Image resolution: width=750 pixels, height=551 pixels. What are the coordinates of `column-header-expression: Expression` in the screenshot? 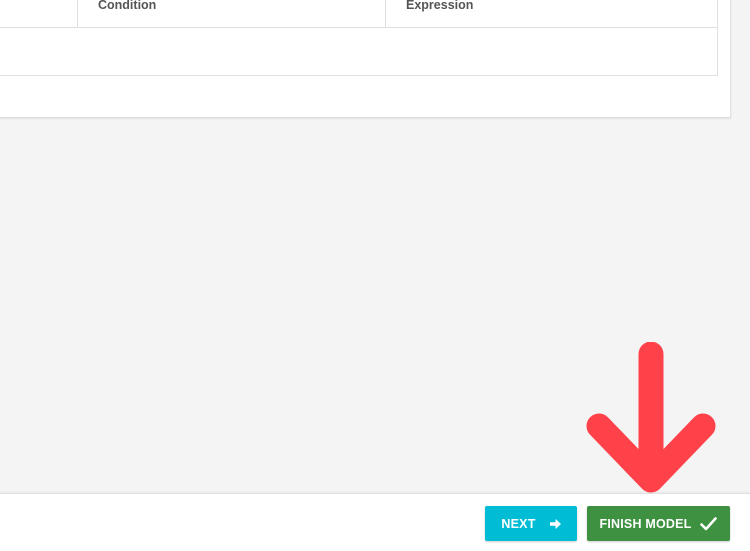 It's located at (551, 14).